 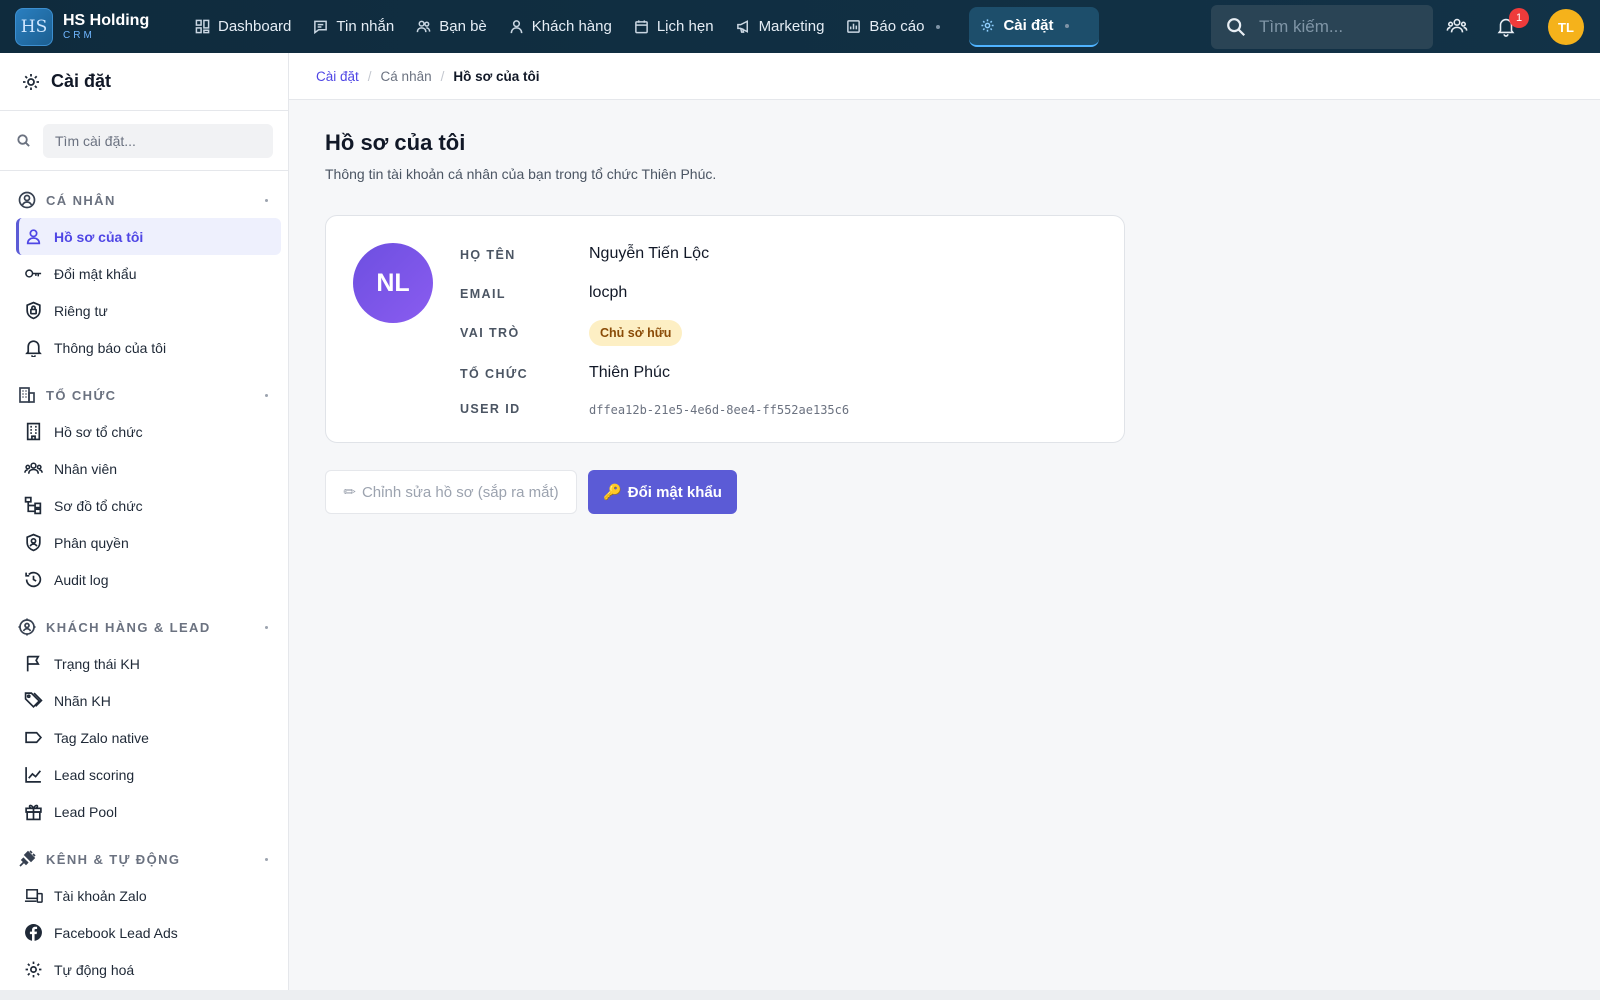 I want to click on section-header-channels-automation: KÊNH & TỰ ĐỘNG, so click(x=144, y=859).